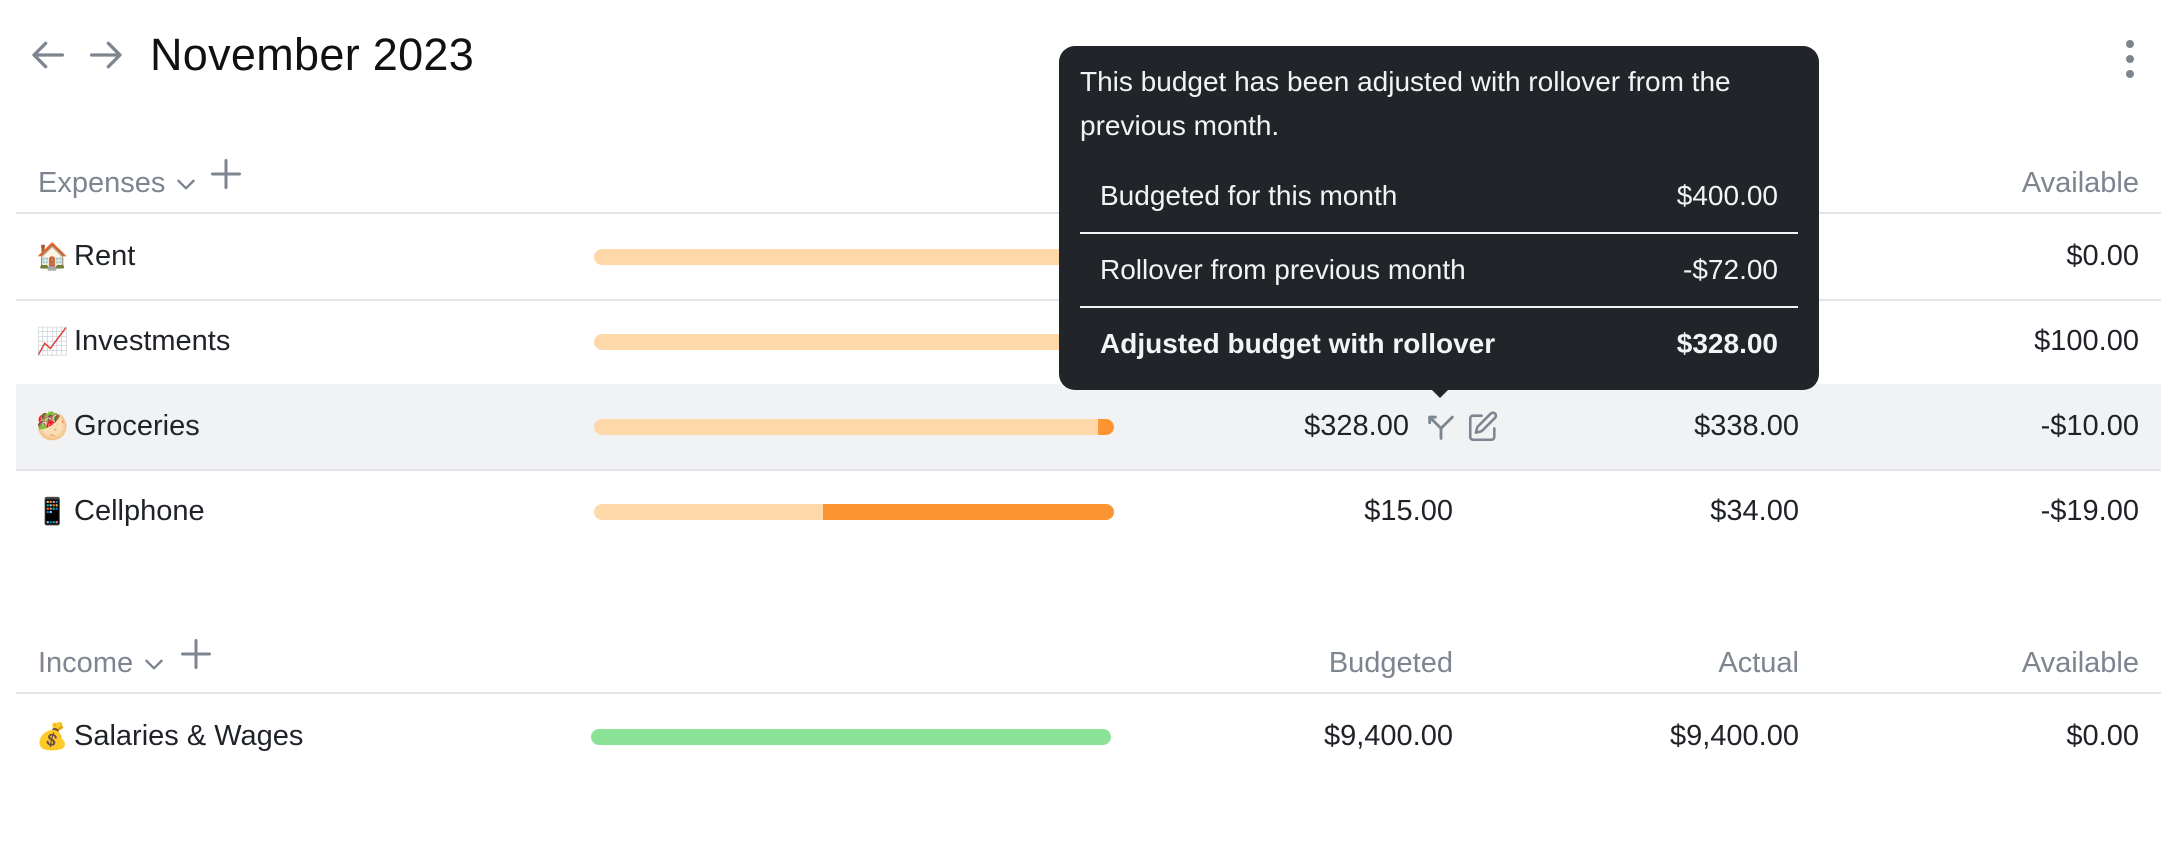 This screenshot has width=2172, height=844. What do you see at coordinates (1746, 426) in the screenshot?
I see `actual-amount: $338.00` at bounding box center [1746, 426].